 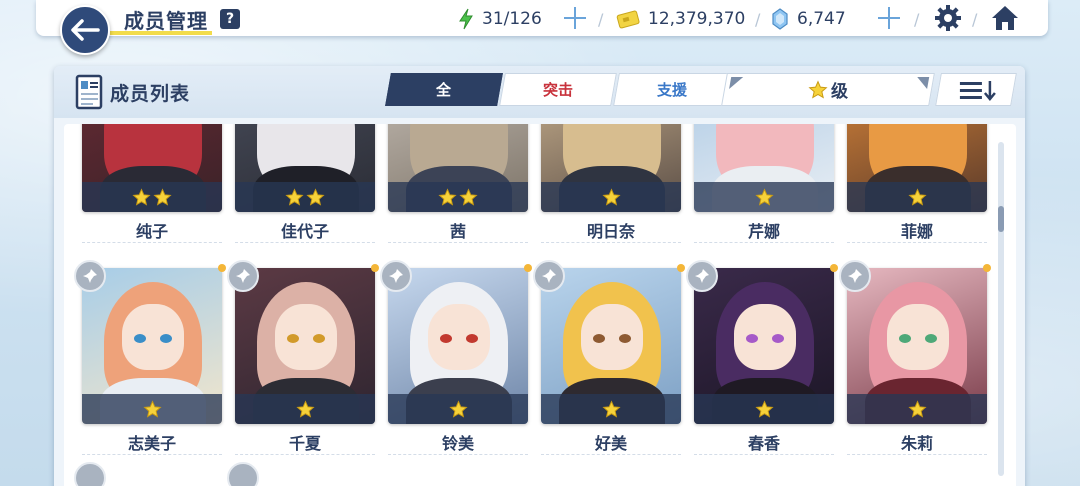 I want to click on tab-striker: 突击, so click(x=558, y=89).